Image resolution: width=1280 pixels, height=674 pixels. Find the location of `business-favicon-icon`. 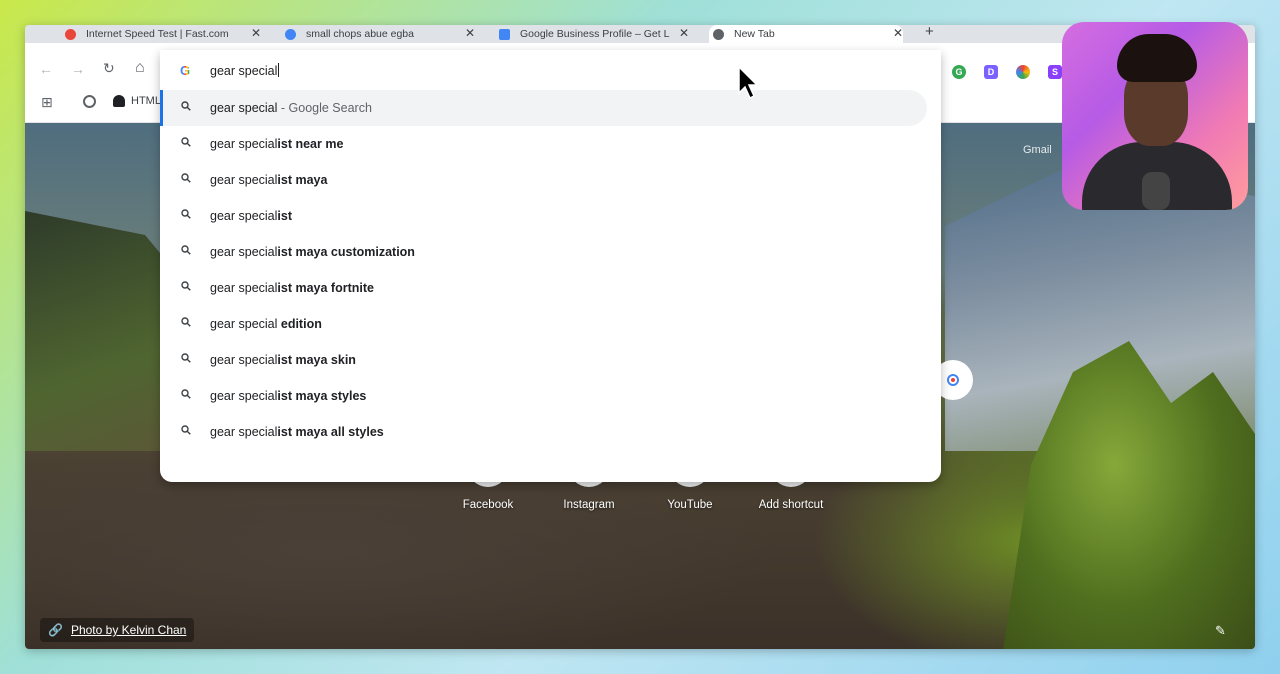

business-favicon-icon is located at coordinates (504, 34).